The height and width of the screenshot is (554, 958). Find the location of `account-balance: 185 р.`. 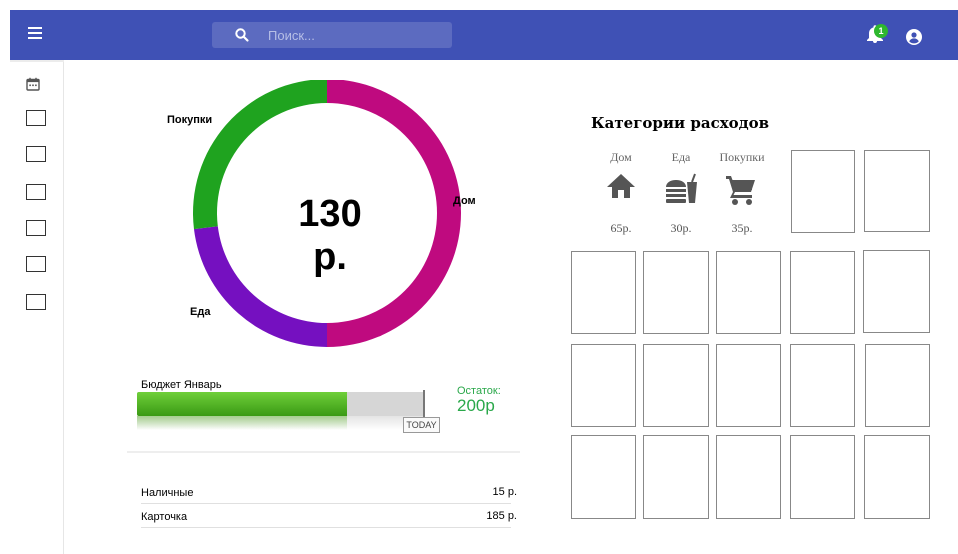

account-balance: 185 р. is located at coordinates (501, 516).